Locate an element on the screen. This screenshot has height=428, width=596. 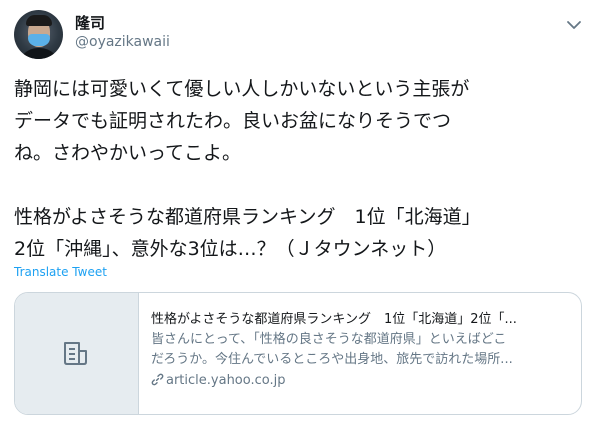
card-domain-text: article.yahoo.co.jp is located at coordinates (226, 380).